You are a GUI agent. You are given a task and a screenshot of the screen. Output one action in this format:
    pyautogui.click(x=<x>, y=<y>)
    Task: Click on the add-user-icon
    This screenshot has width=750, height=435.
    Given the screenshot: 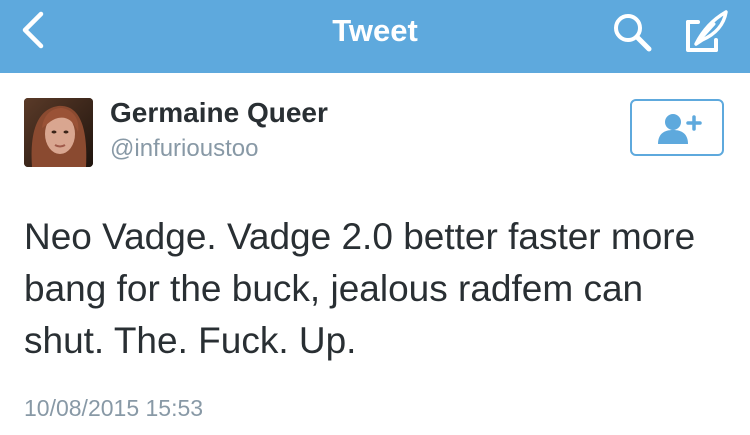 What is the action you would take?
    pyautogui.click(x=680, y=129)
    